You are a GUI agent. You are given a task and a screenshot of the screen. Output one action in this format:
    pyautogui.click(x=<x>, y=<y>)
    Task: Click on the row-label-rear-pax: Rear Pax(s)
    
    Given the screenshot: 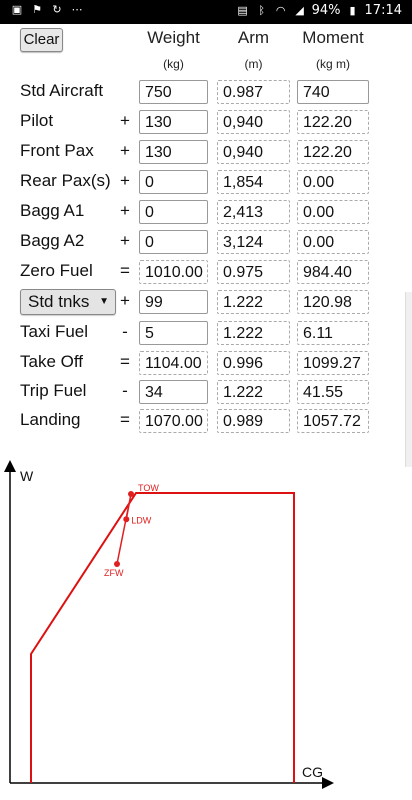 What is the action you would take?
    pyautogui.click(x=65, y=180)
    